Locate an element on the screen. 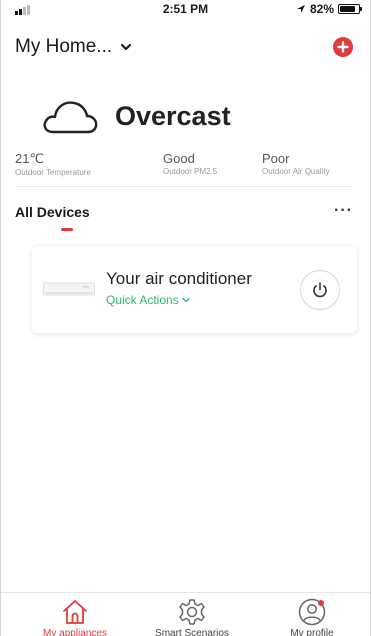 The height and width of the screenshot is (636, 371). air-conditioner-image is located at coordinates (69, 289).